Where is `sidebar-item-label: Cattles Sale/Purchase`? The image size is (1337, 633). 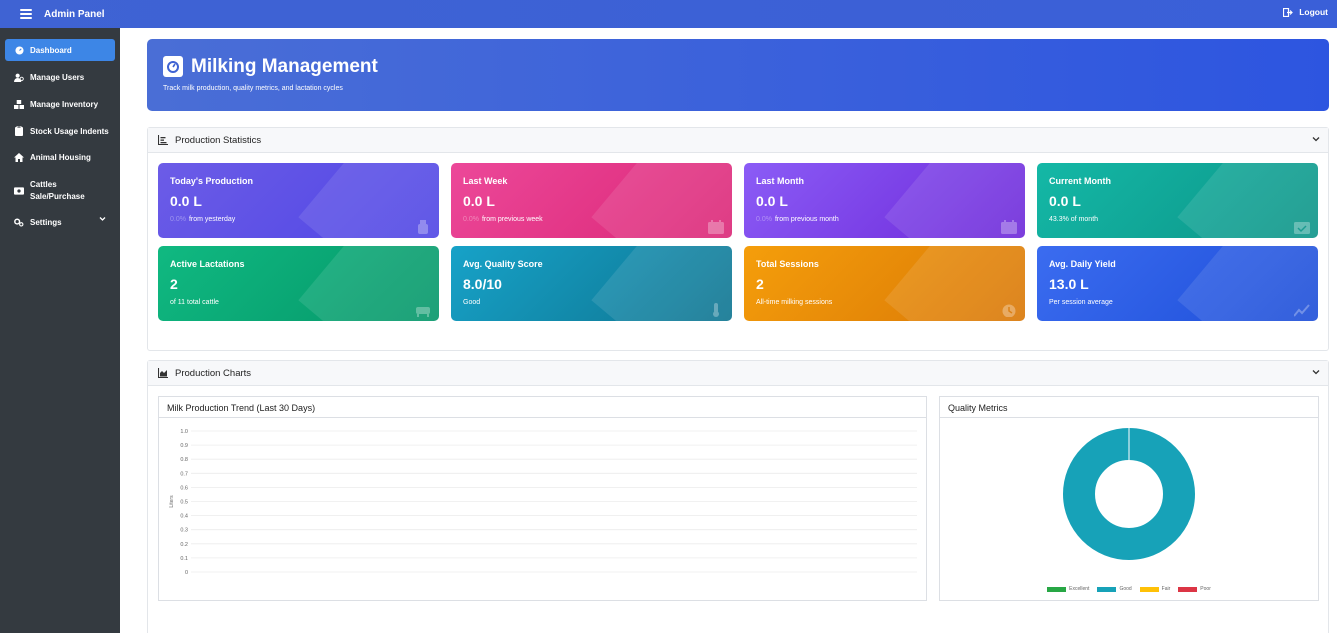 sidebar-item-label: Cattles Sale/Purchase is located at coordinates (57, 190).